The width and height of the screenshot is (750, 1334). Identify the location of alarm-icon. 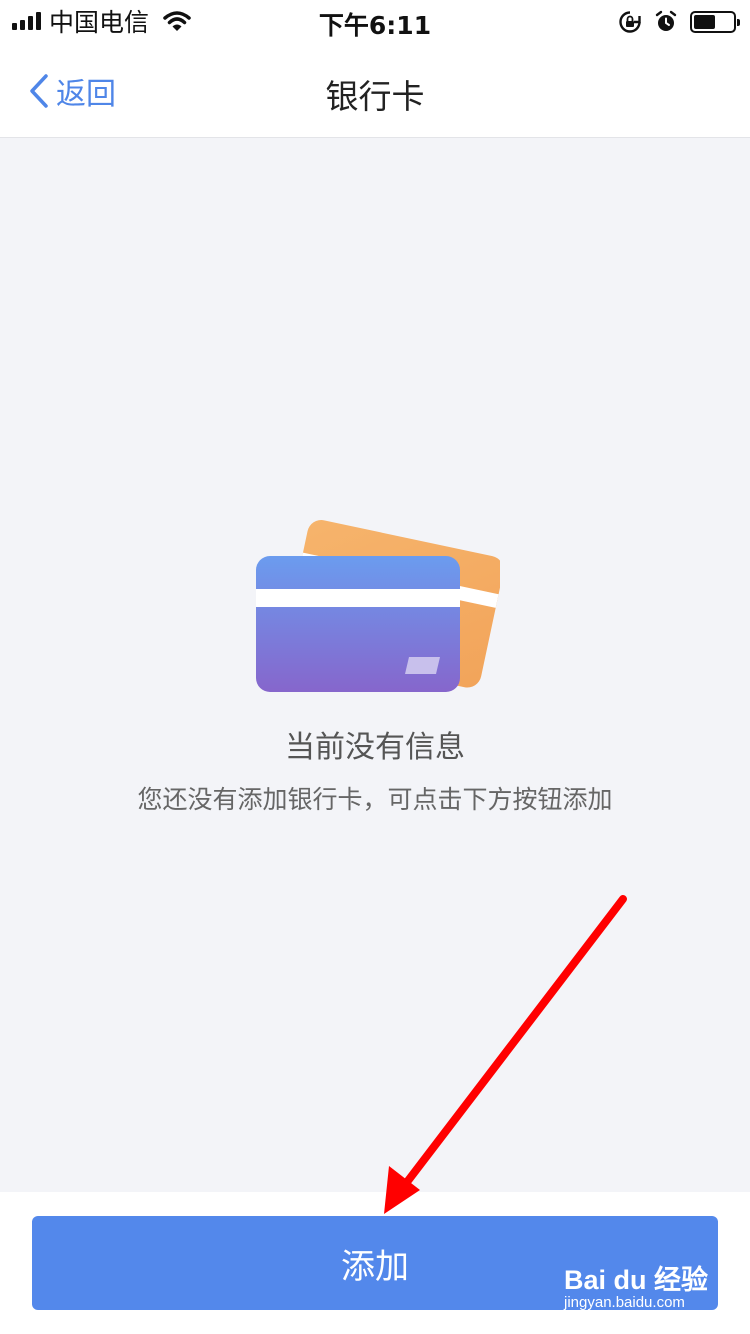
(666, 20).